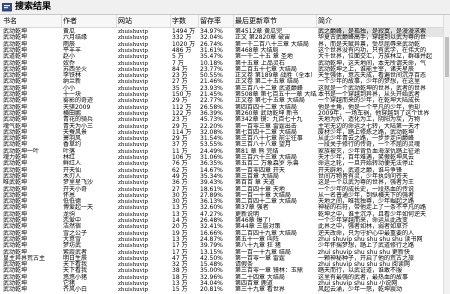 The image size is (450, 294). What do you see at coordinates (446, 154) in the screenshot?
I see `vertical-scrollbar` at bounding box center [446, 154].